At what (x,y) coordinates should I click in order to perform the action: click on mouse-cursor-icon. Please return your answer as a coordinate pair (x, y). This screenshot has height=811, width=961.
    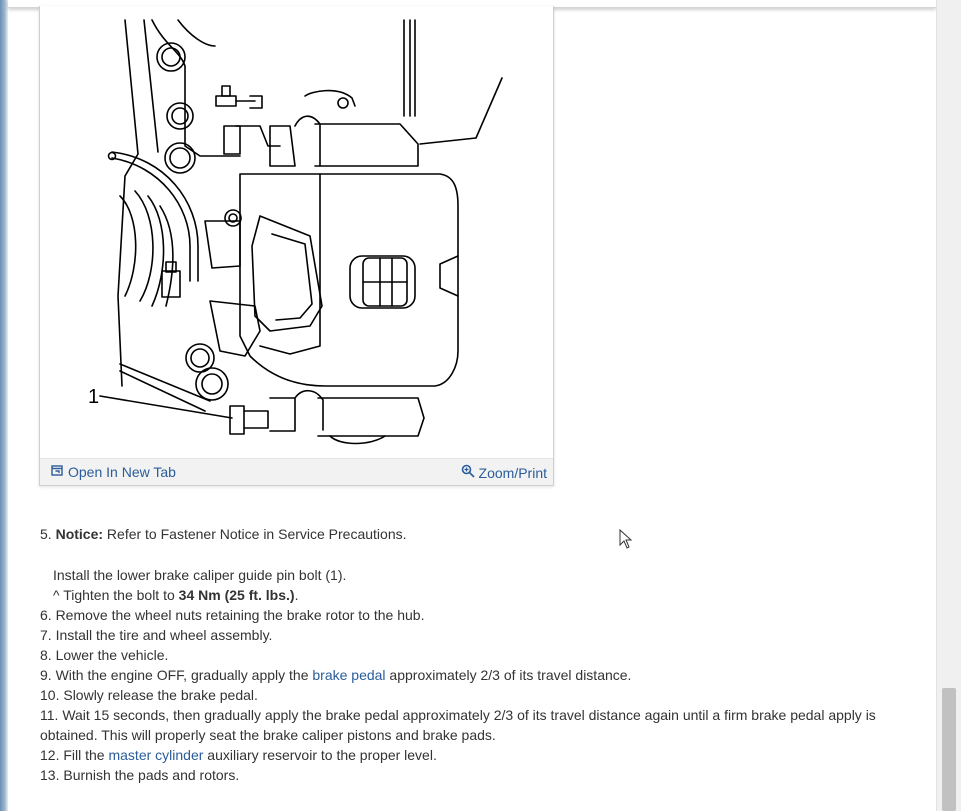
    Looking at the image, I should click on (626, 539).